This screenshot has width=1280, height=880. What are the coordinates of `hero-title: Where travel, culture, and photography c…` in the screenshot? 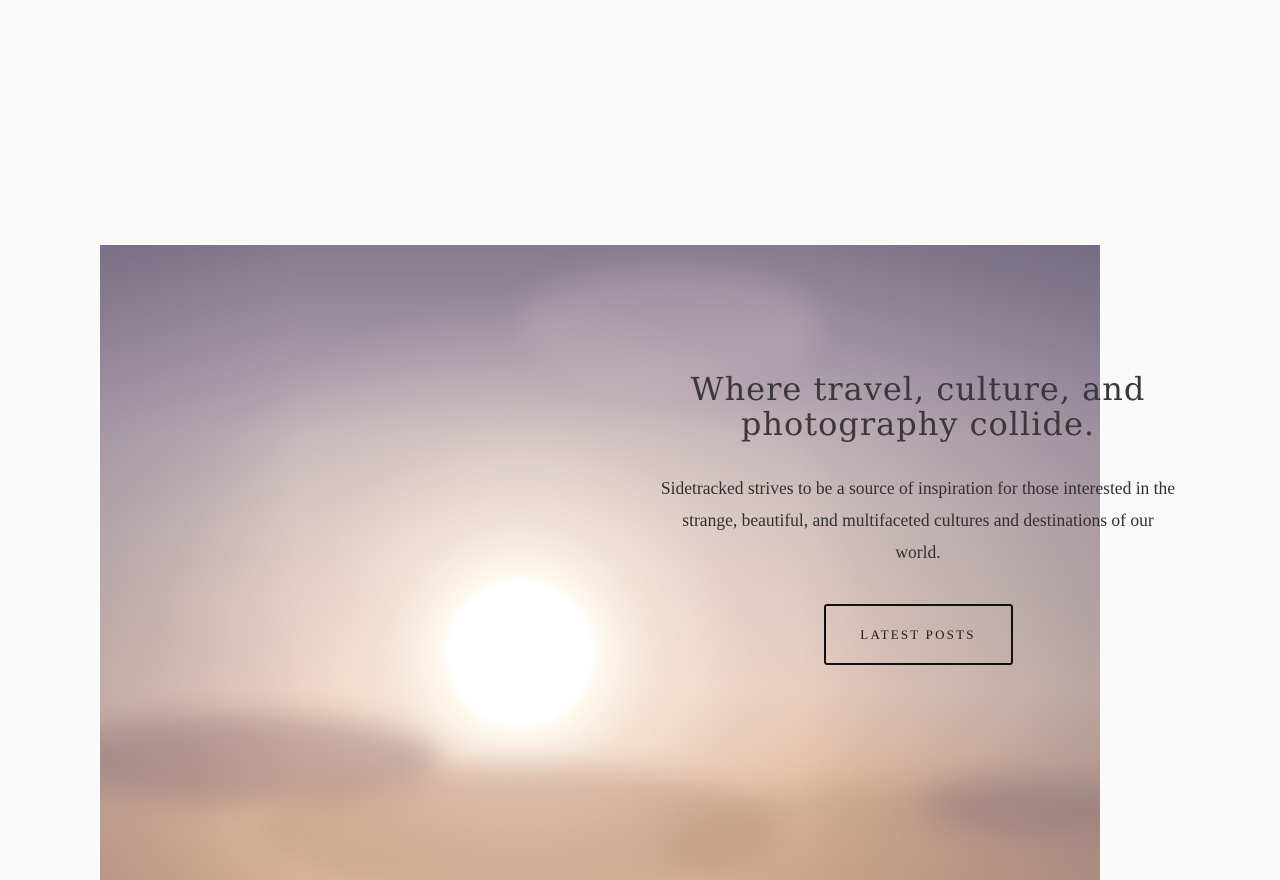 It's located at (918, 406).